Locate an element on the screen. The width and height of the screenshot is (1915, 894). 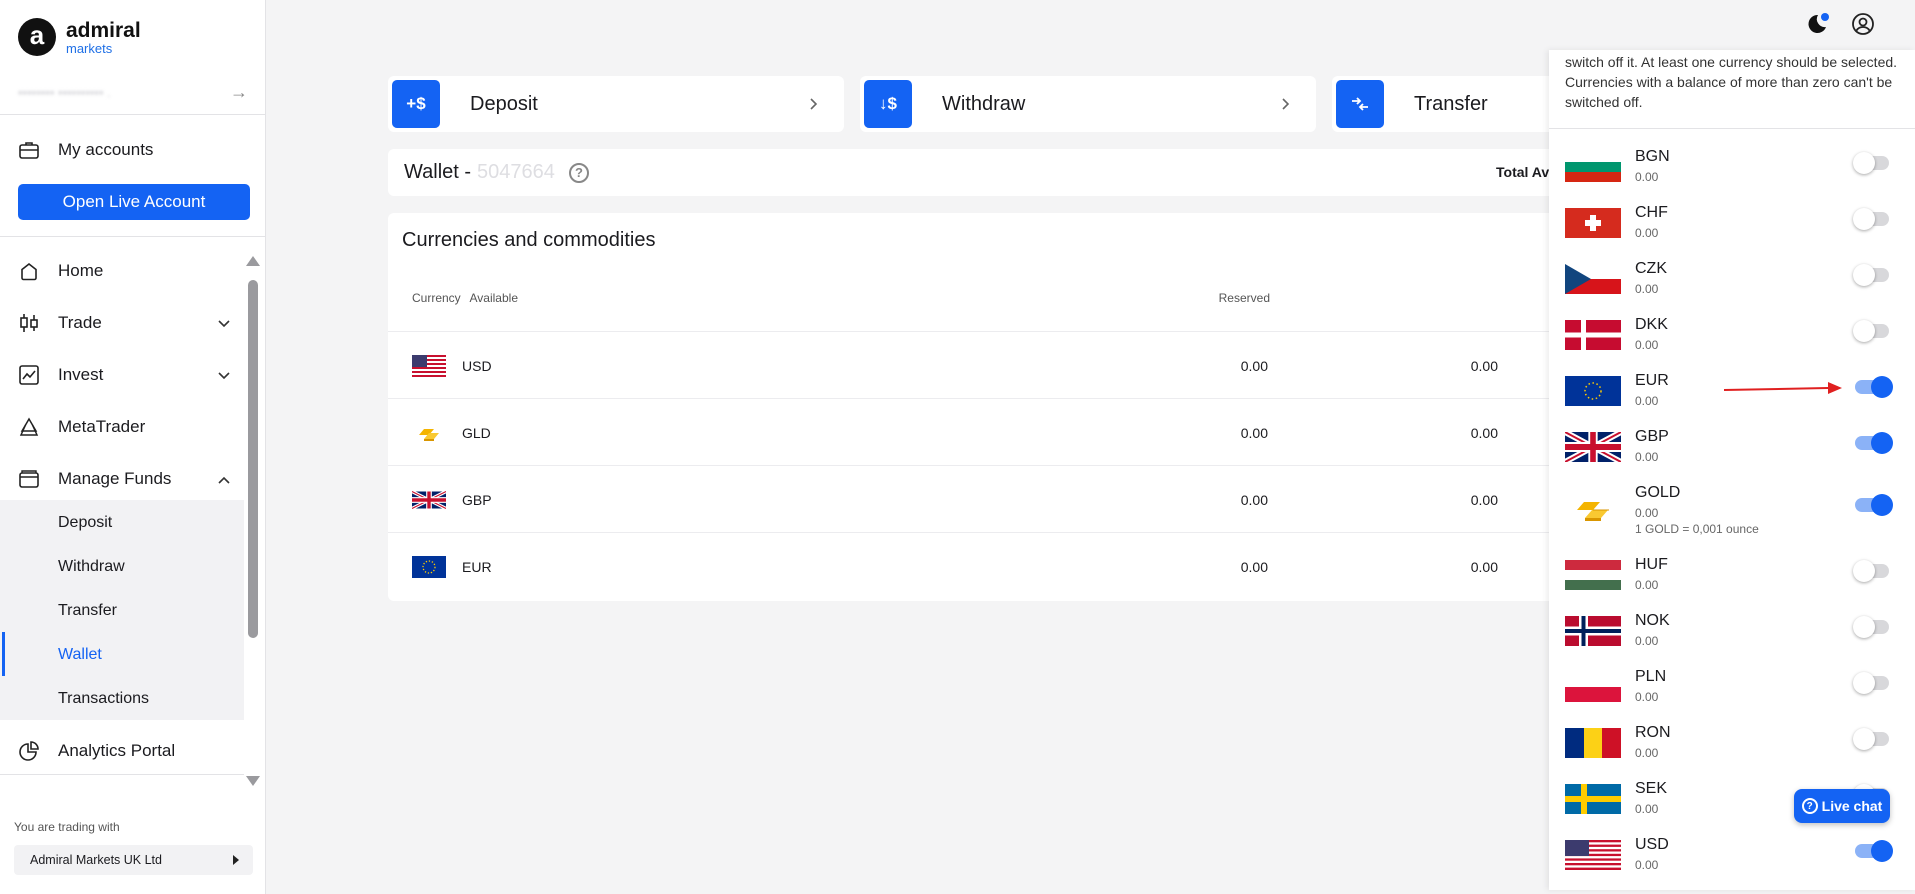
wallet-header: Wallet - 5047664 ? Total Ava is located at coordinates (978, 172).